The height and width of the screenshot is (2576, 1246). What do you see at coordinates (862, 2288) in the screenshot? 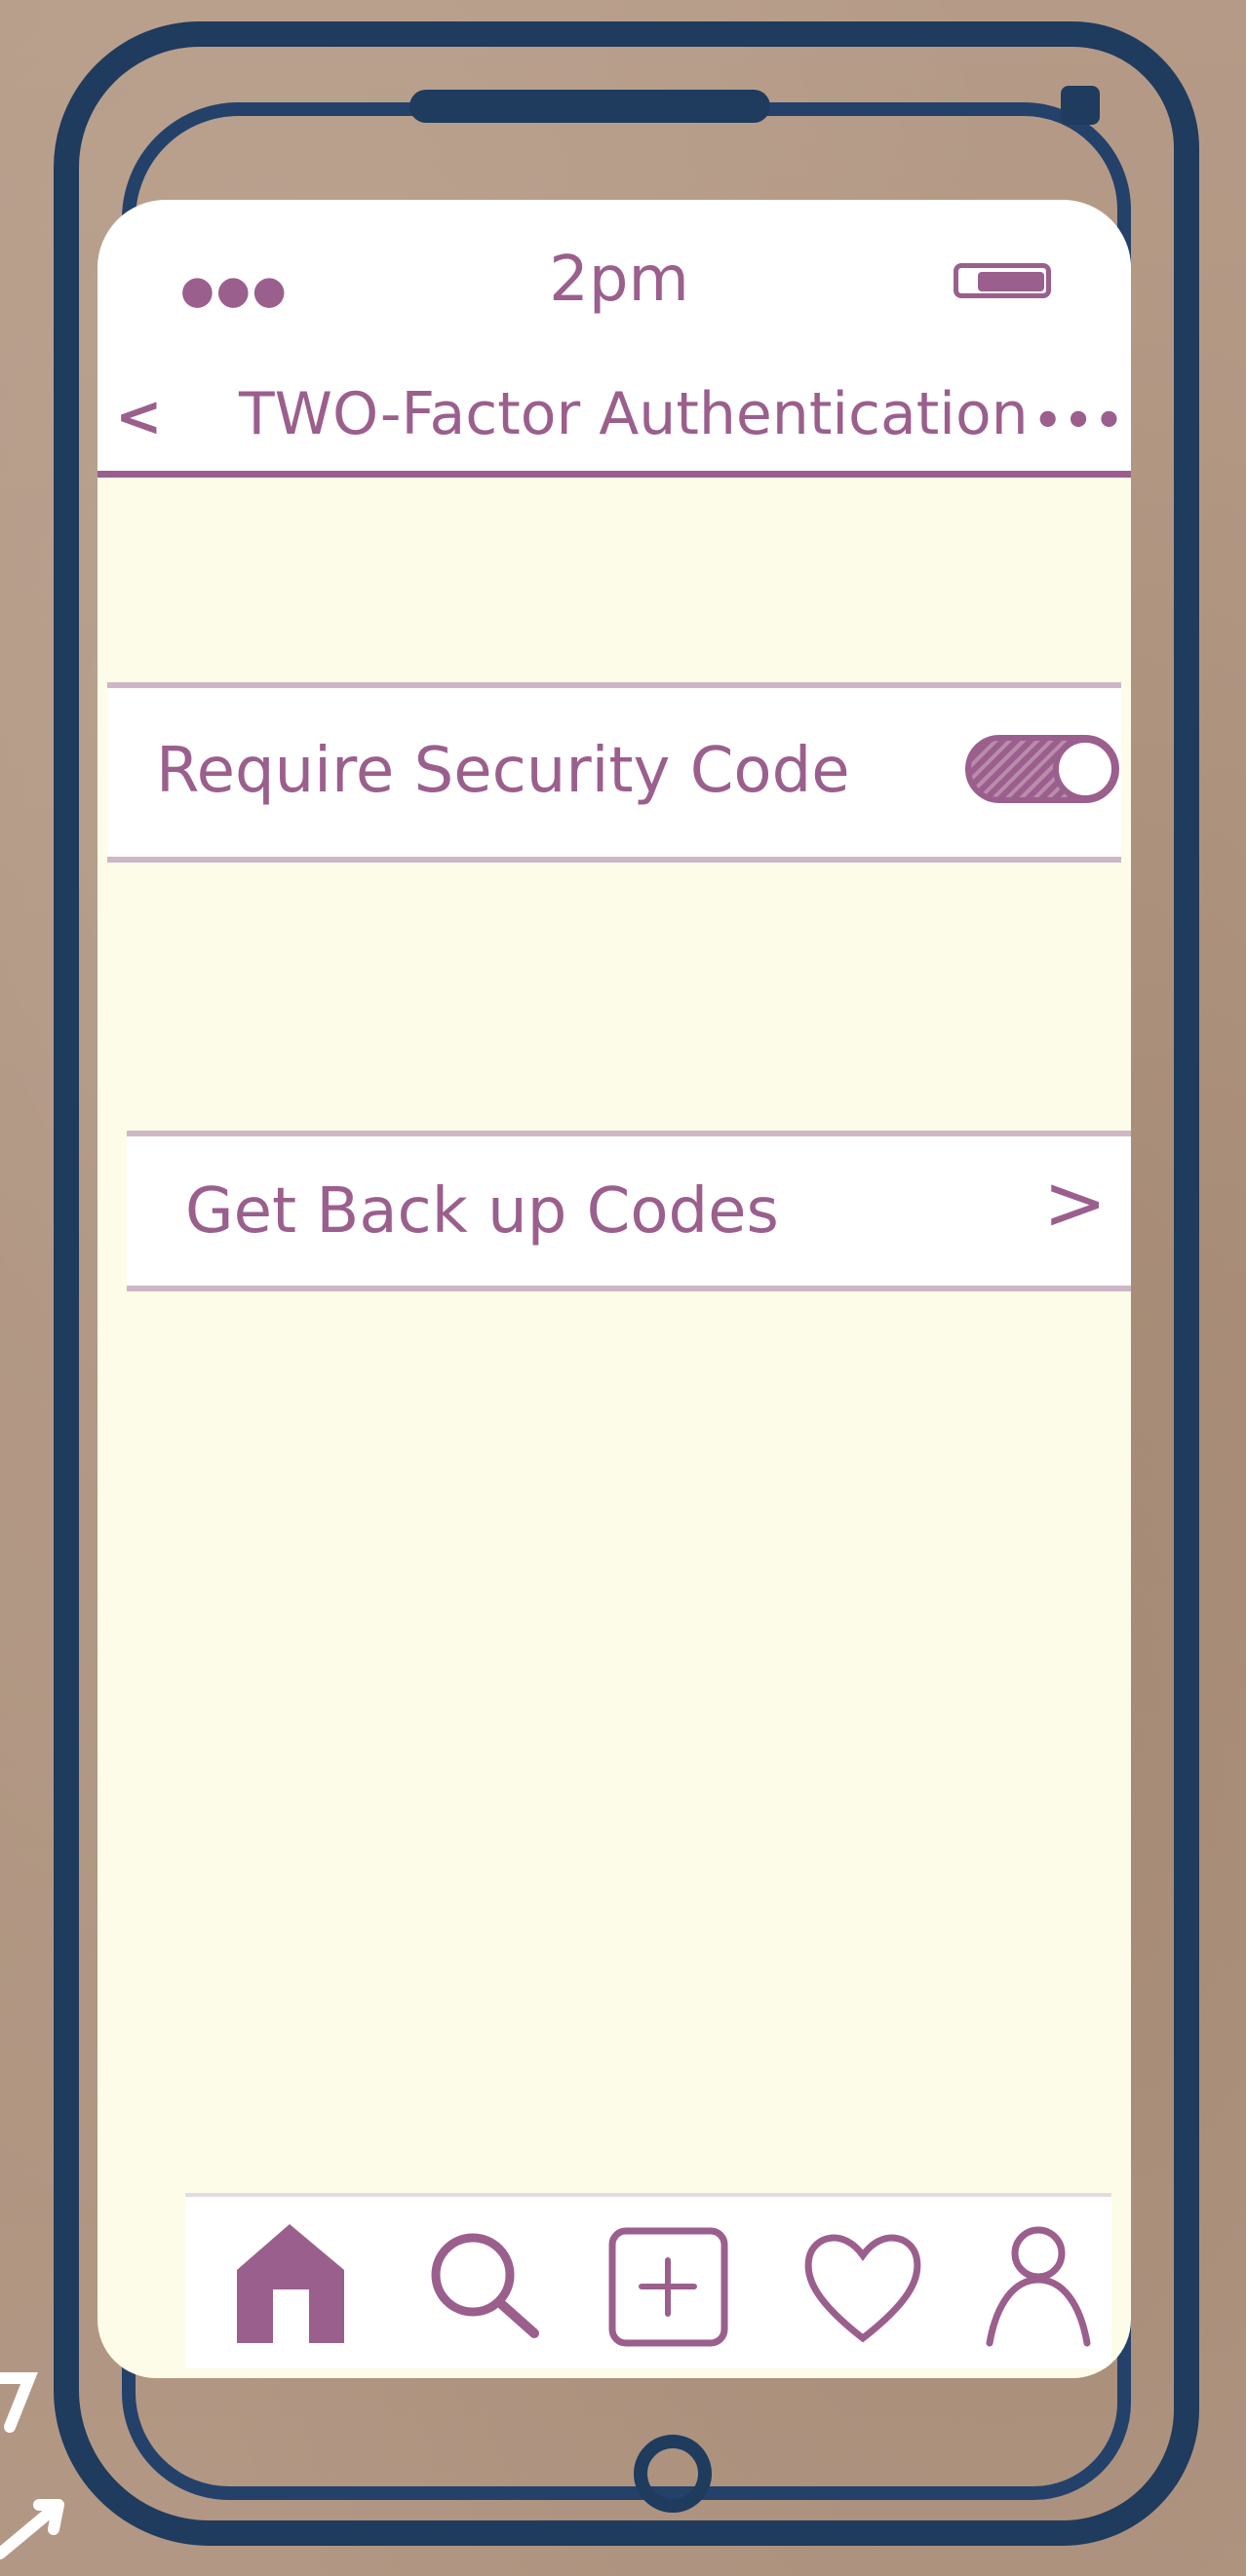
I see `heart-icon` at bounding box center [862, 2288].